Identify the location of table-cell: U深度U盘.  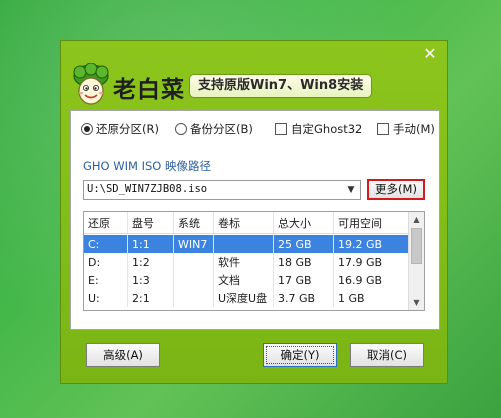
(244, 298).